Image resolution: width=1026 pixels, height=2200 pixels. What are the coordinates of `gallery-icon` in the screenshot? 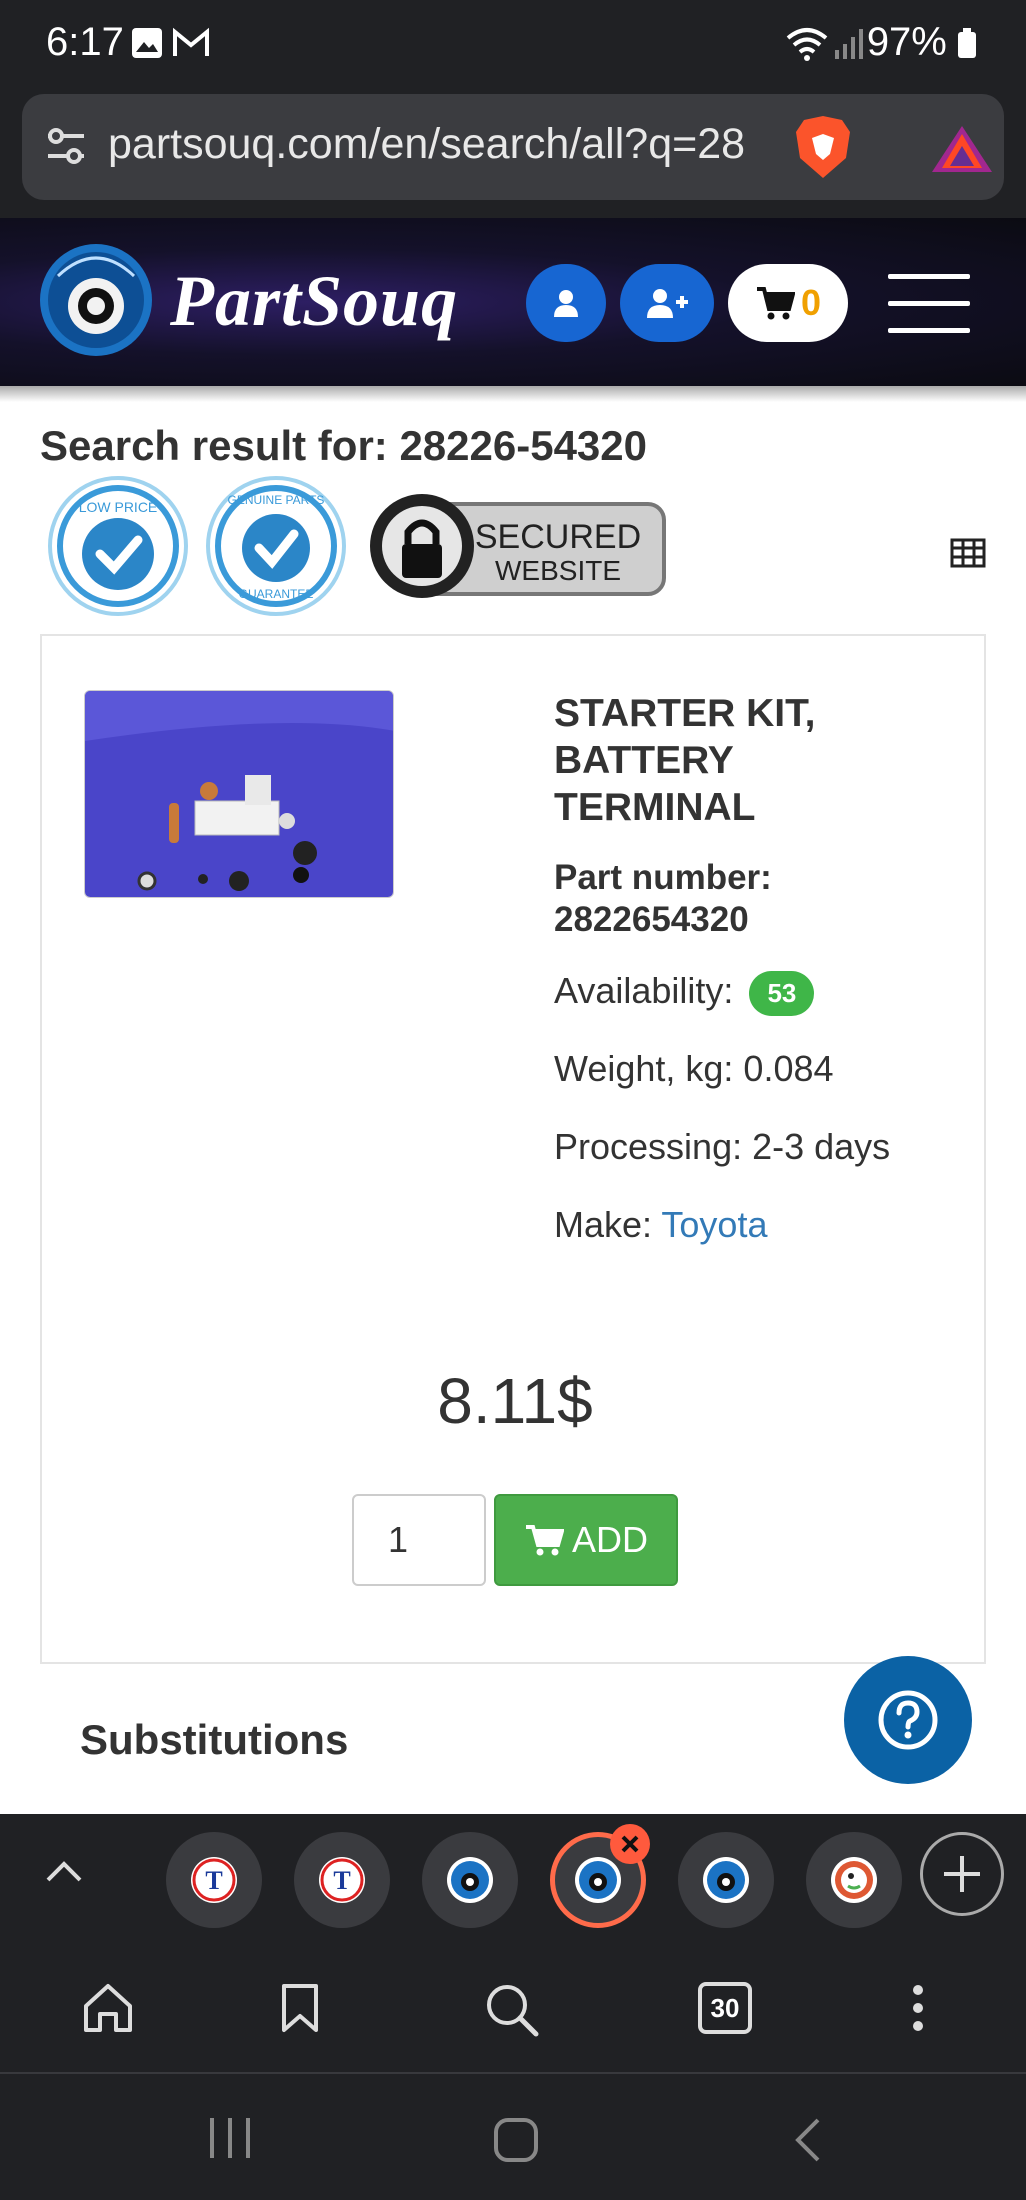 It's located at (147, 43).